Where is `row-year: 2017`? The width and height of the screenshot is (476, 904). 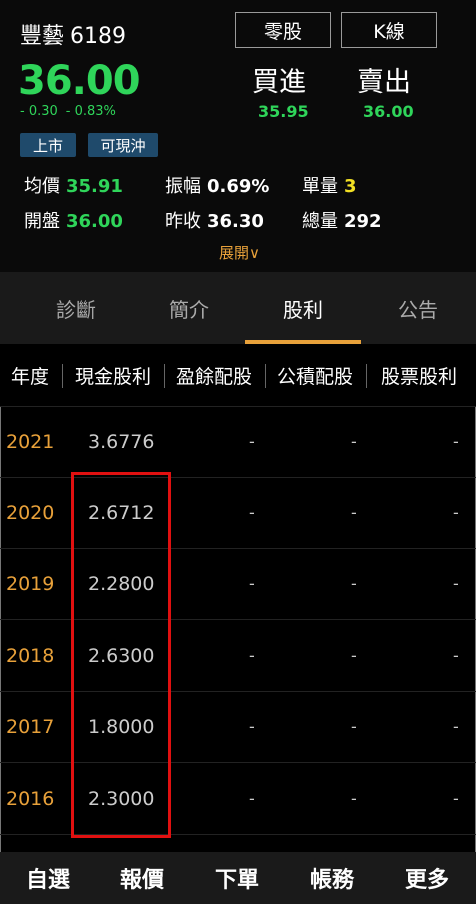 row-year: 2017 is located at coordinates (30, 726).